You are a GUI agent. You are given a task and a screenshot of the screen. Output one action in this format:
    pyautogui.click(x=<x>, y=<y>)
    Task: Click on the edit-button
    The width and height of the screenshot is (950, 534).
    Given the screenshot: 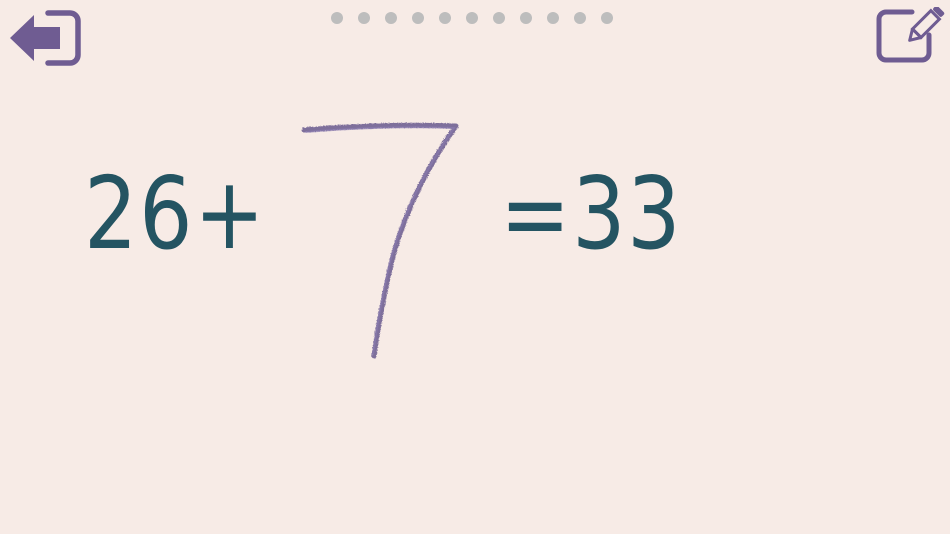 What is the action you would take?
    pyautogui.click(x=911, y=34)
    